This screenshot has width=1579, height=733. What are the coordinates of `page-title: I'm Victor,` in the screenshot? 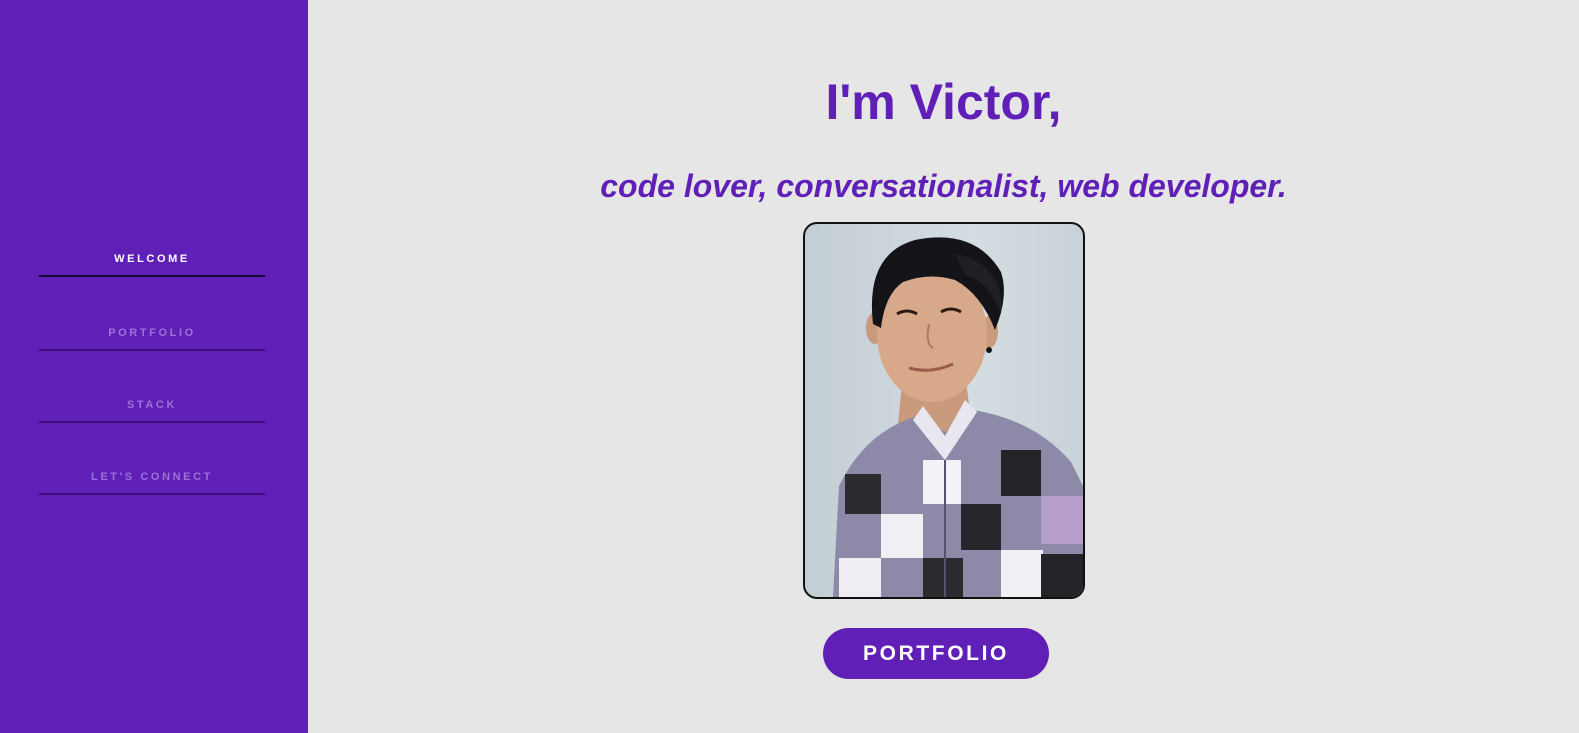 It's located at (943, 102).